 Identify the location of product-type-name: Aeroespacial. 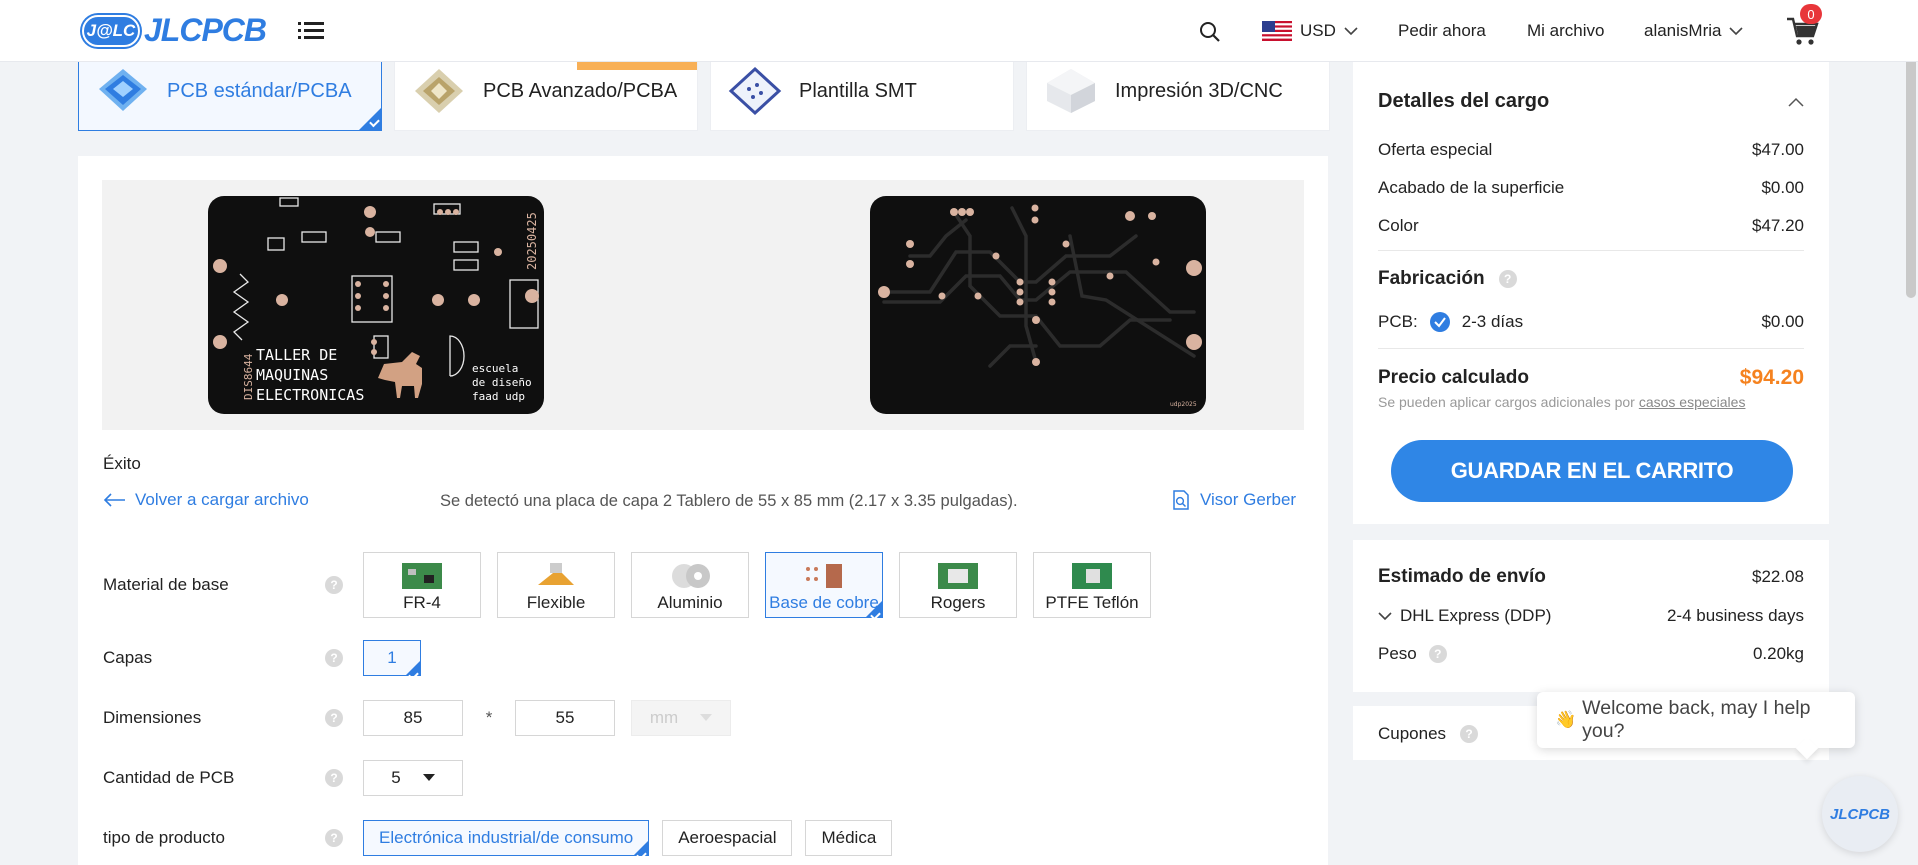
(727, 837).